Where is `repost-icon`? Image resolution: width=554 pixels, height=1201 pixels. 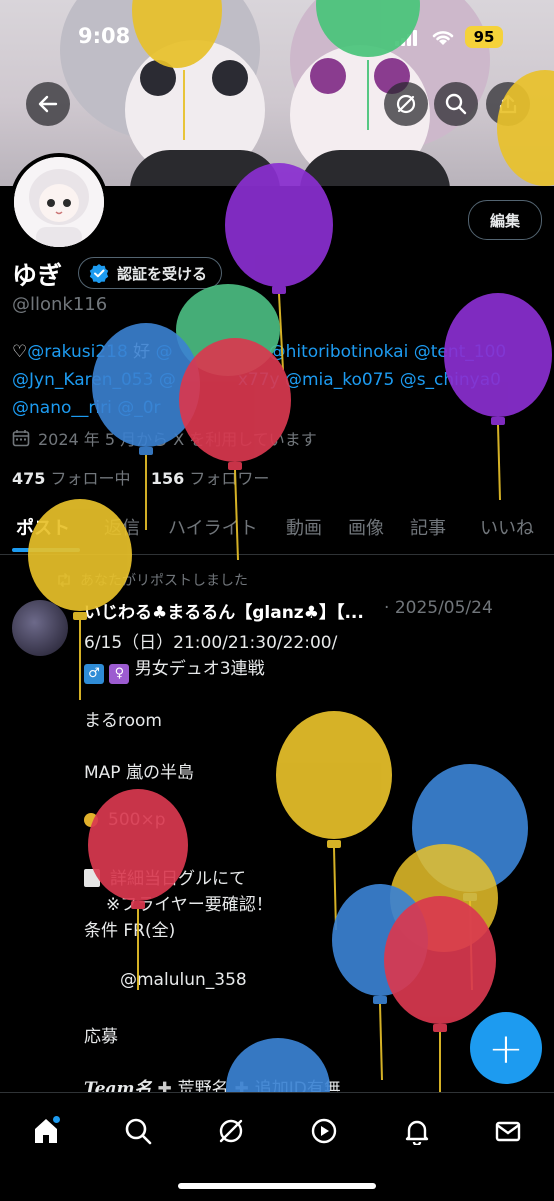 repost-icon is located at coordinates (64, 580).